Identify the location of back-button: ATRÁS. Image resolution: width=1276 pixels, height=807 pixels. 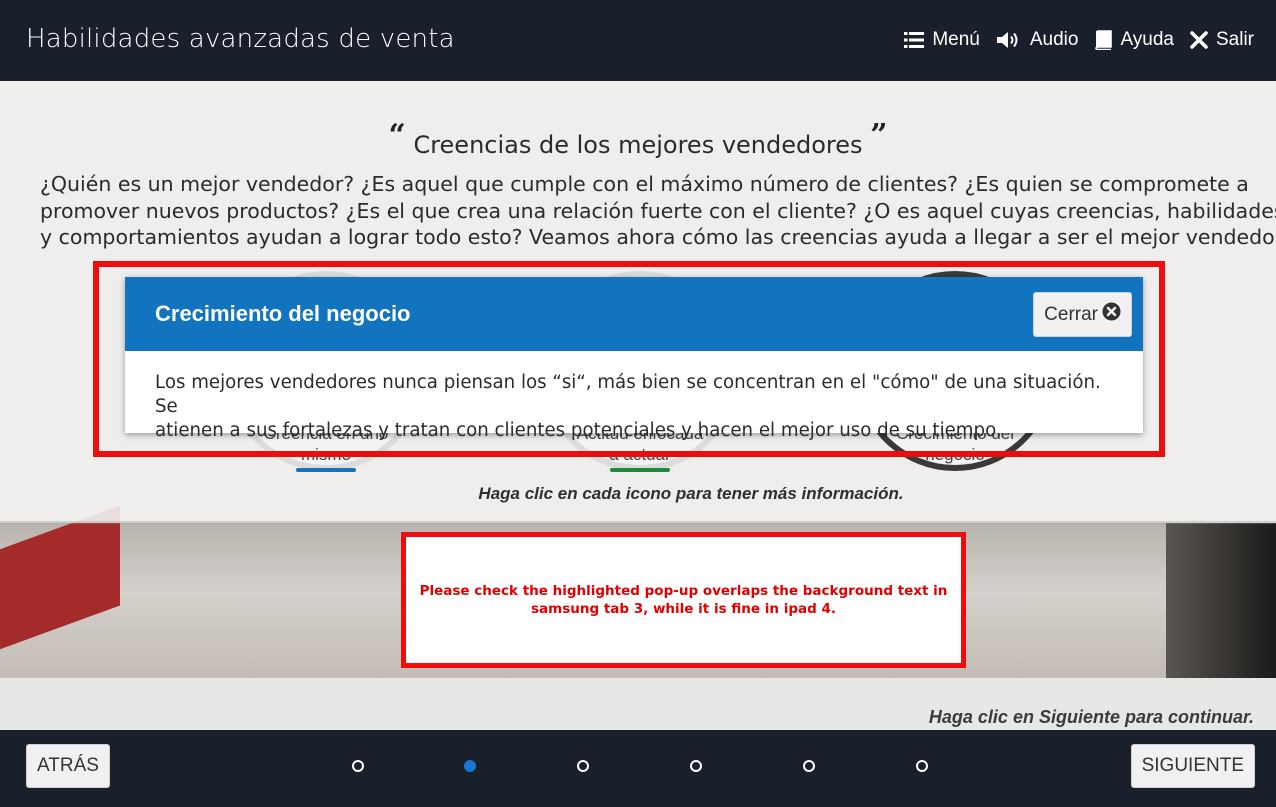
(68, 766).